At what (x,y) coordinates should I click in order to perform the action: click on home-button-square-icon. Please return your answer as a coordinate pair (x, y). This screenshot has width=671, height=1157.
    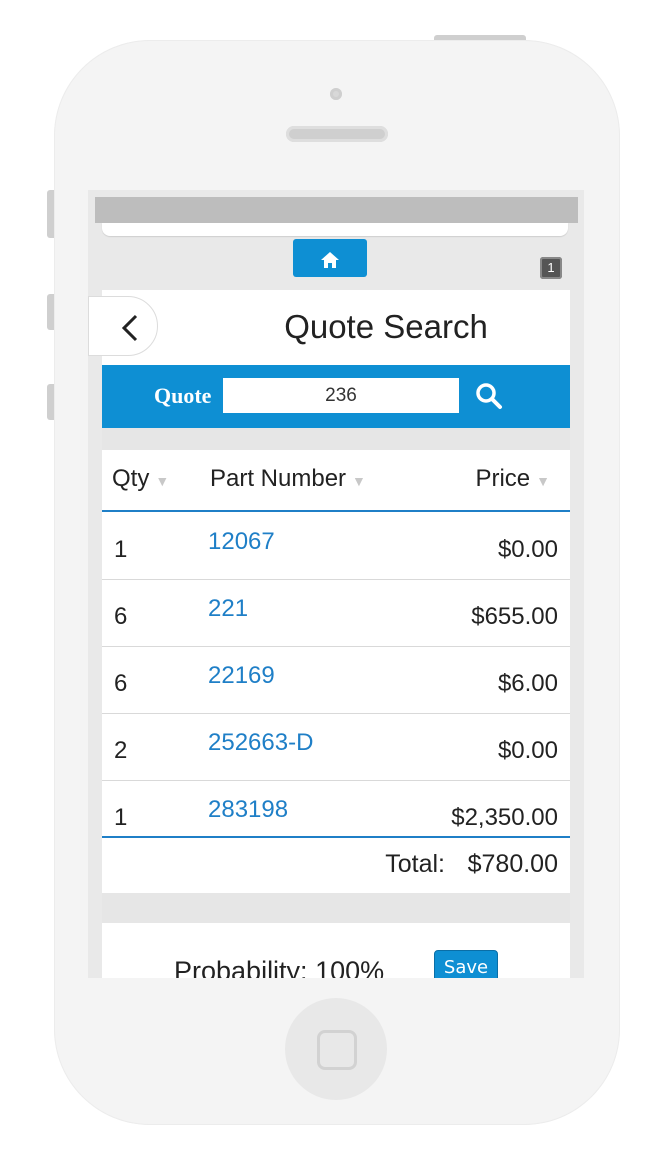
    Looking at the image, I should click on (337, 1050).